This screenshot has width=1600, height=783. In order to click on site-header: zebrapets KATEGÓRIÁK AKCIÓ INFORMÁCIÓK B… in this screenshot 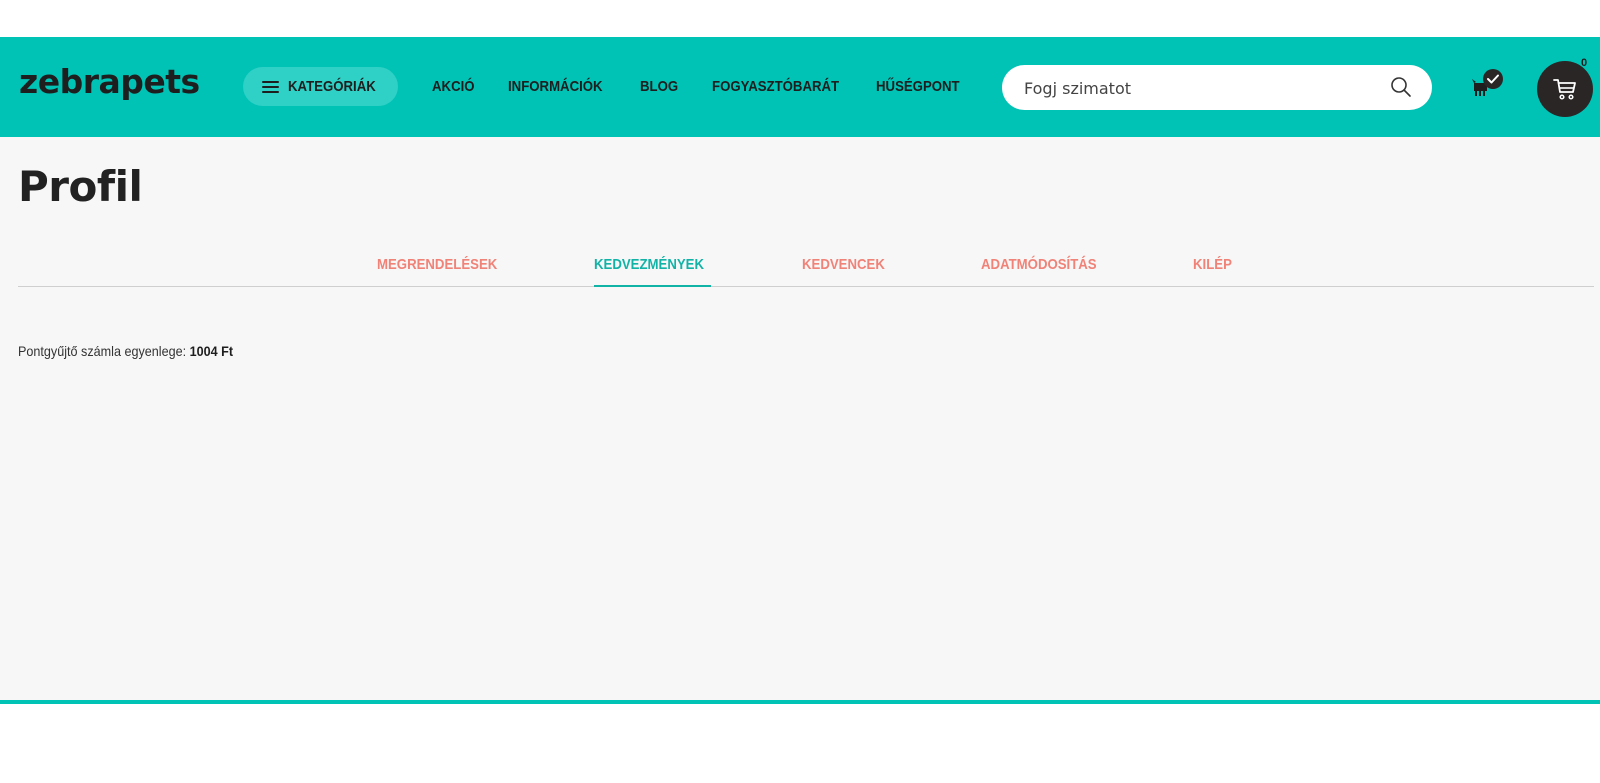, I will do `click(800, 87)`.